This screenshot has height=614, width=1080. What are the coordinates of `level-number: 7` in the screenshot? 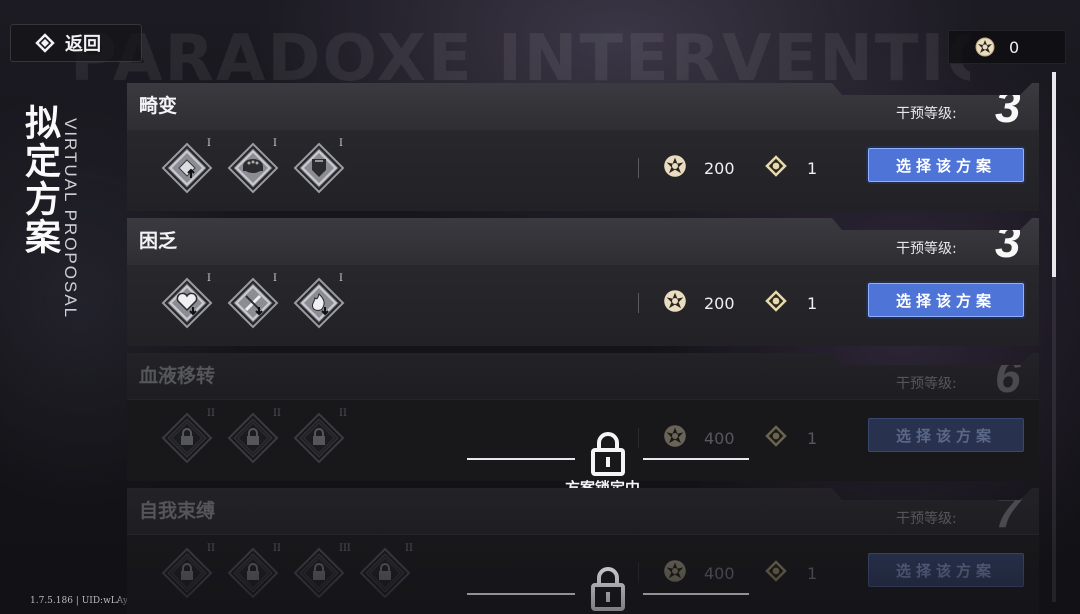 It's located at (1008, 511).